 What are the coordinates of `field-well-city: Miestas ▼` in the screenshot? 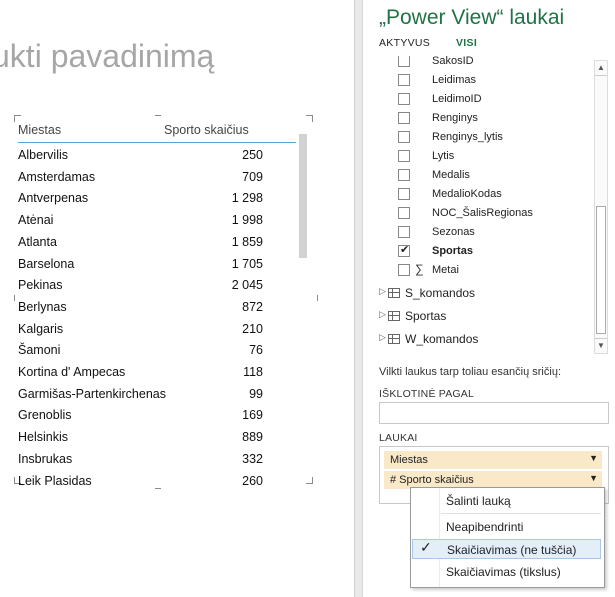 It's located at (493, 460).